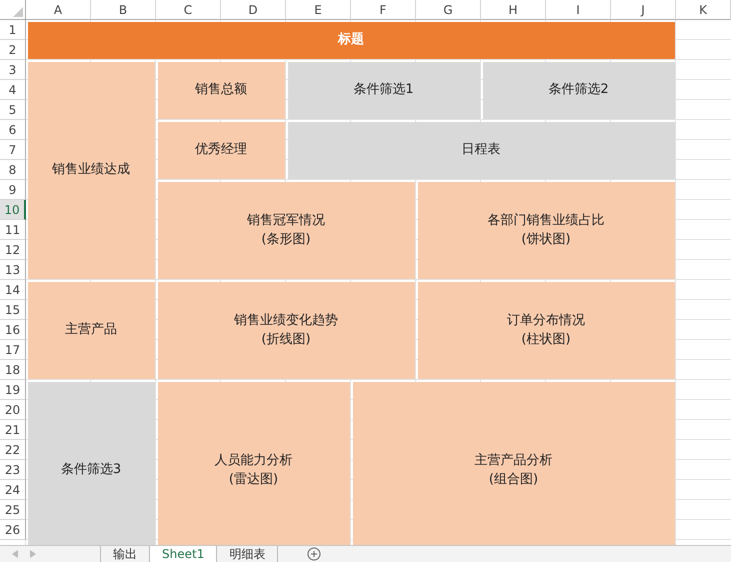  I want to click on panel-title: 销售业绩达成, so click(91, 170).